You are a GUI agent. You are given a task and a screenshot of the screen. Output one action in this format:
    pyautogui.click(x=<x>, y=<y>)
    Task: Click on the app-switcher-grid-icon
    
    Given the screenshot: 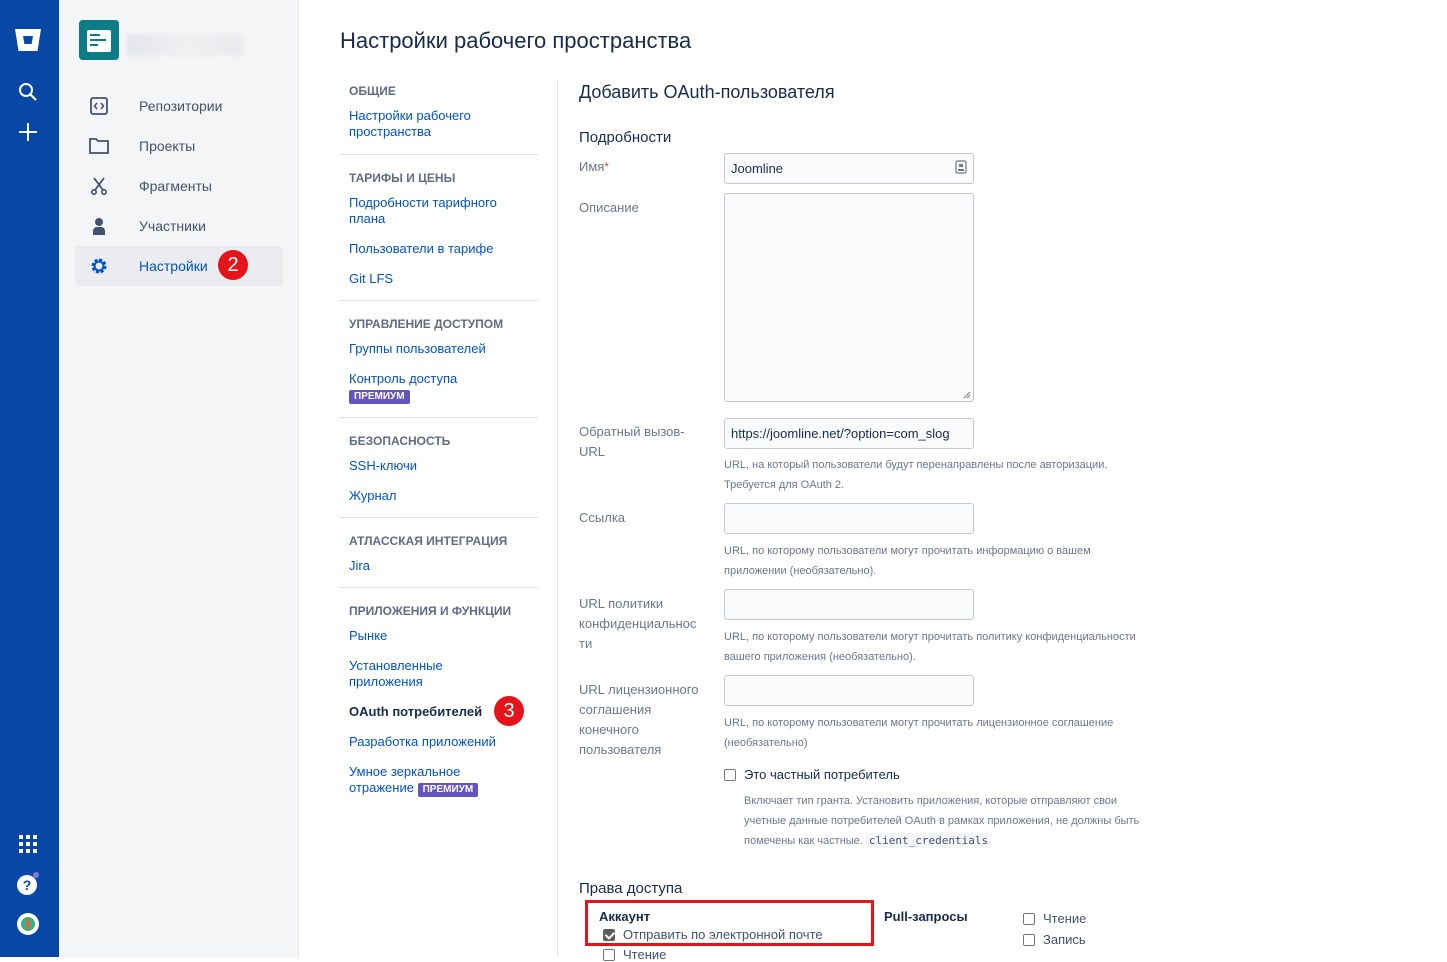 What is the action you would take?
    pyautogui.click(x=28, y=844)
    